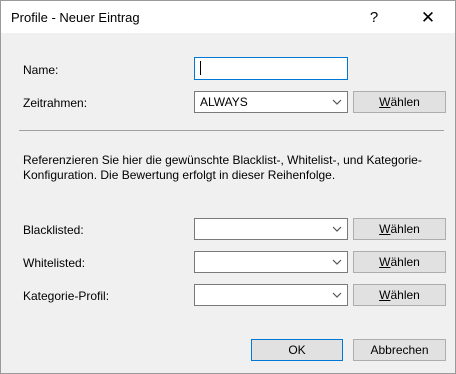 The image size is (456, 374). What do you see at coordinates (55, 103) in the screenshot?
I see `zeitrahmen-label: Zeitrahmen:` at bounding box center [55, 103].